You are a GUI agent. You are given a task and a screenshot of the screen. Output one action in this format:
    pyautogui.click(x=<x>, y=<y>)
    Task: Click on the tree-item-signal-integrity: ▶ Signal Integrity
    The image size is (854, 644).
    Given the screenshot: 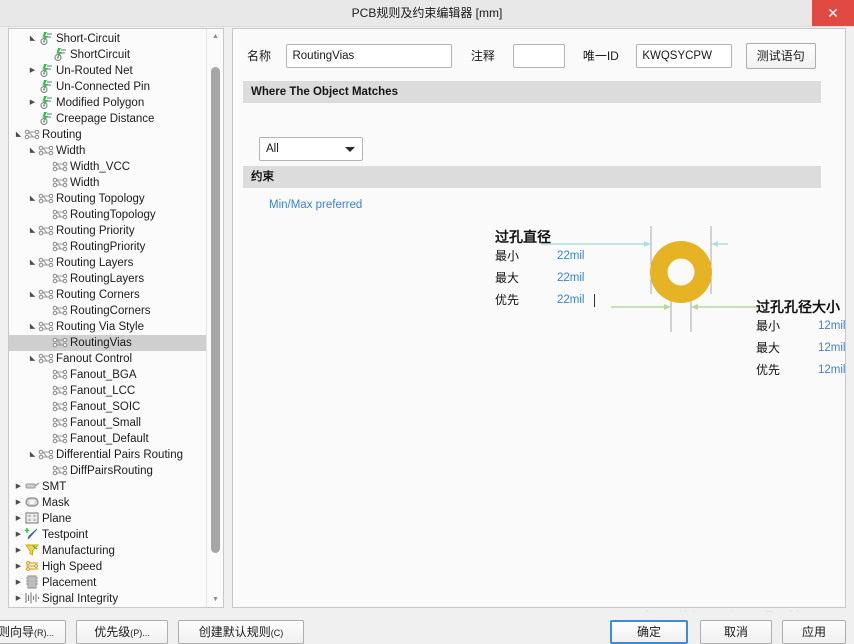 What is the action you would take?
    pyautogui.click(x=108, y=599)
    